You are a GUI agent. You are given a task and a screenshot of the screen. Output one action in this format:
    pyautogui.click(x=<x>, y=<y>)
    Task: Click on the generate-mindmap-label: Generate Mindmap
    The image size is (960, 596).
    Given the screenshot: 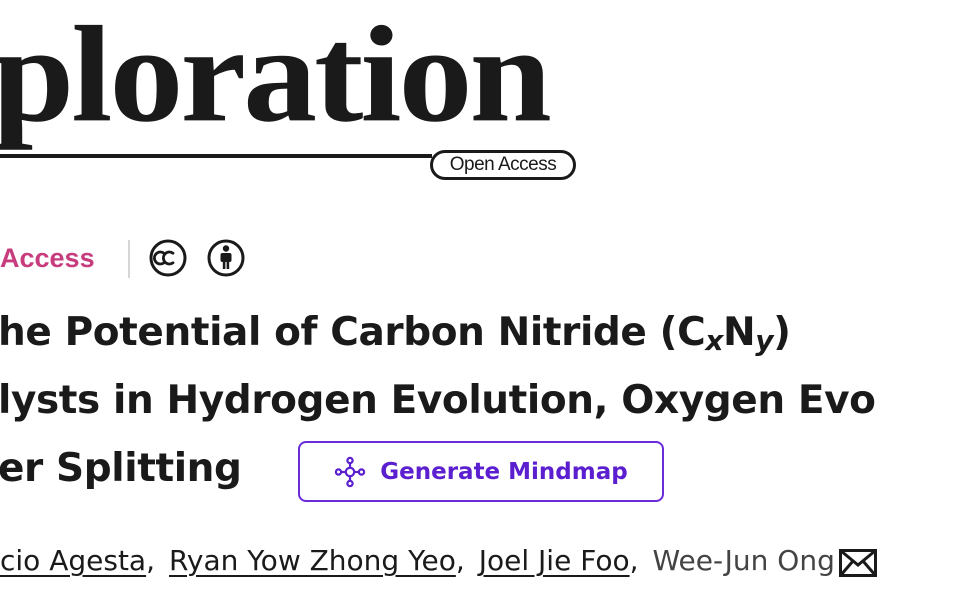 What is the action you would take?
    pyautogui.click(x=504, y=471)
    